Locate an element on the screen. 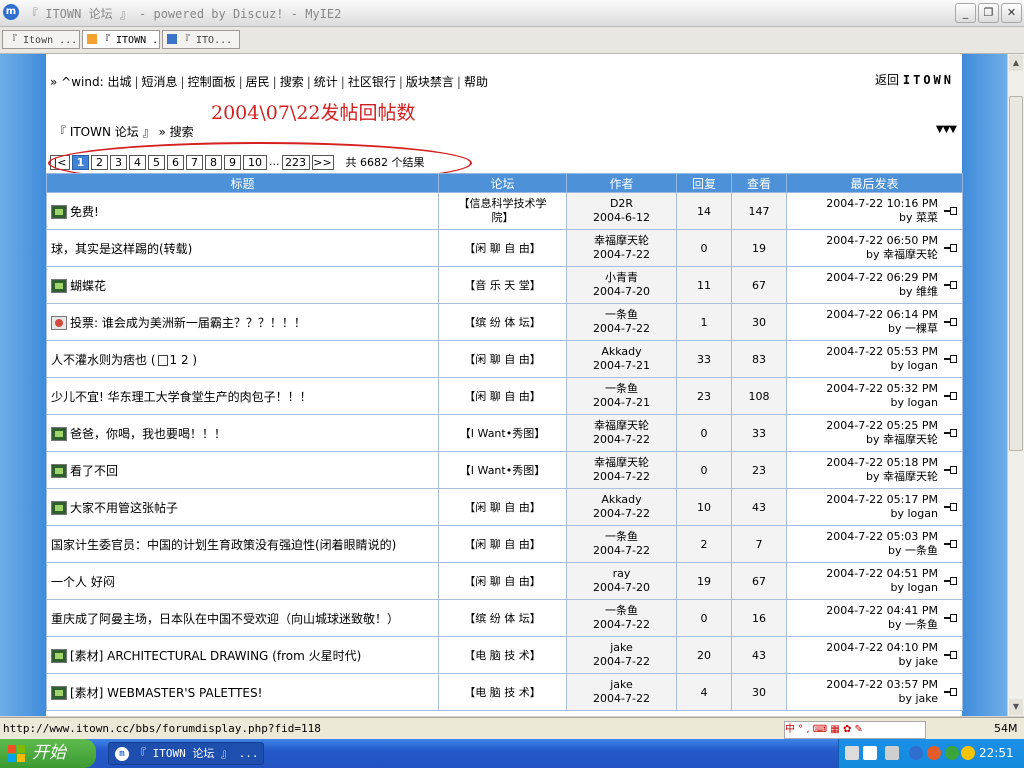 The height and width of the screenshot is (768, 1024). myie-tray-icon is located at coordinates (916, 753).